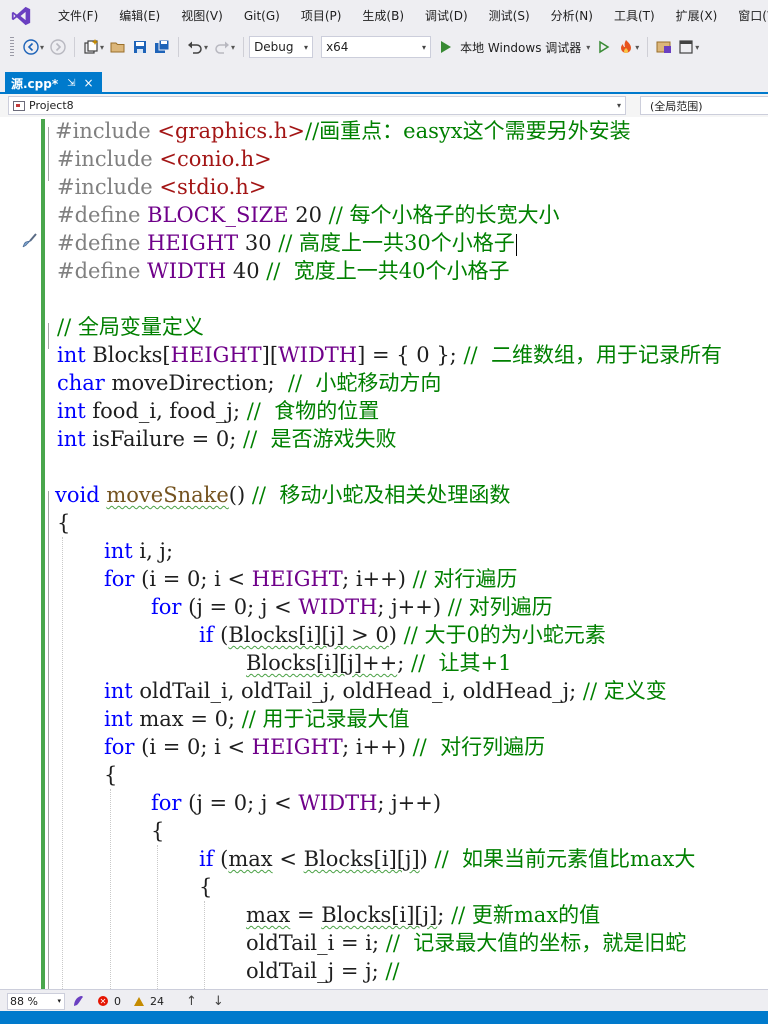 The width and height of the screenshot is (768, 1024). What do you see at coordinates (231, 131) in the screenshot?
I see `code-token: <graphics.h>` at bounding box center [231, 131].